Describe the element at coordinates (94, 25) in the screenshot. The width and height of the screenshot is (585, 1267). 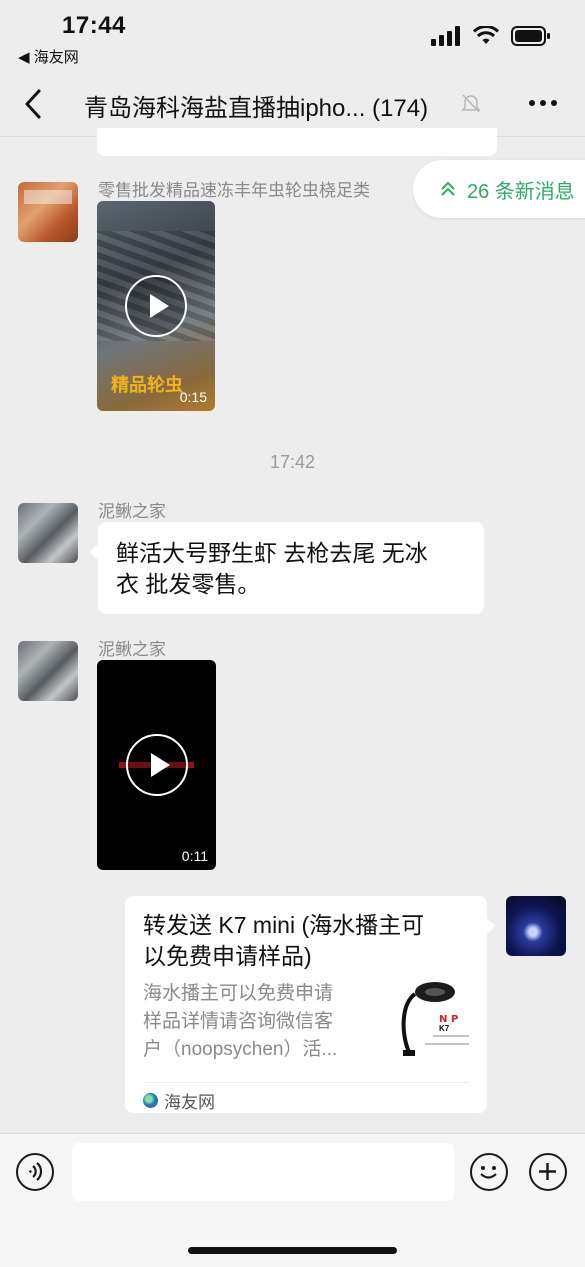
I see `status-time: 17:44` at that location.